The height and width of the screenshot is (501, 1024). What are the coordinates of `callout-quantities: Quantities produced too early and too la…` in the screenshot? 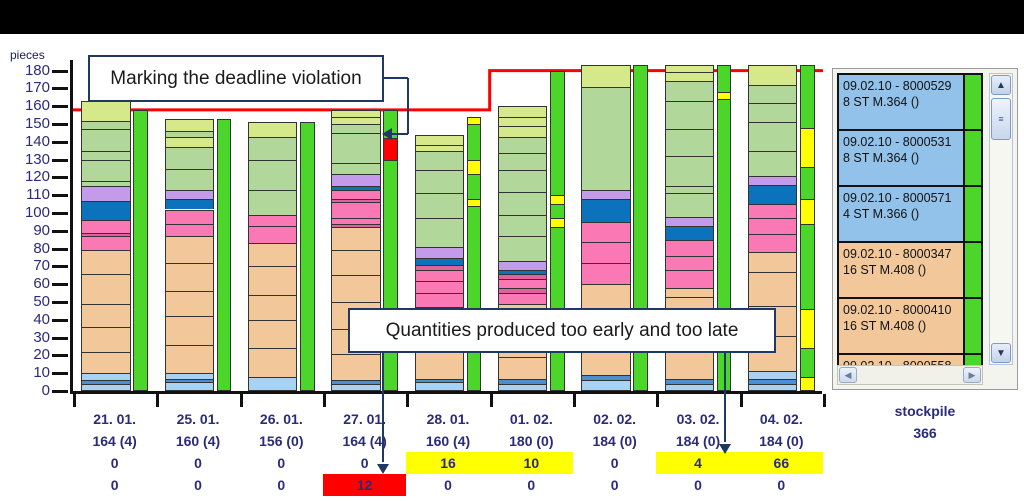 It's located at (562, 330).